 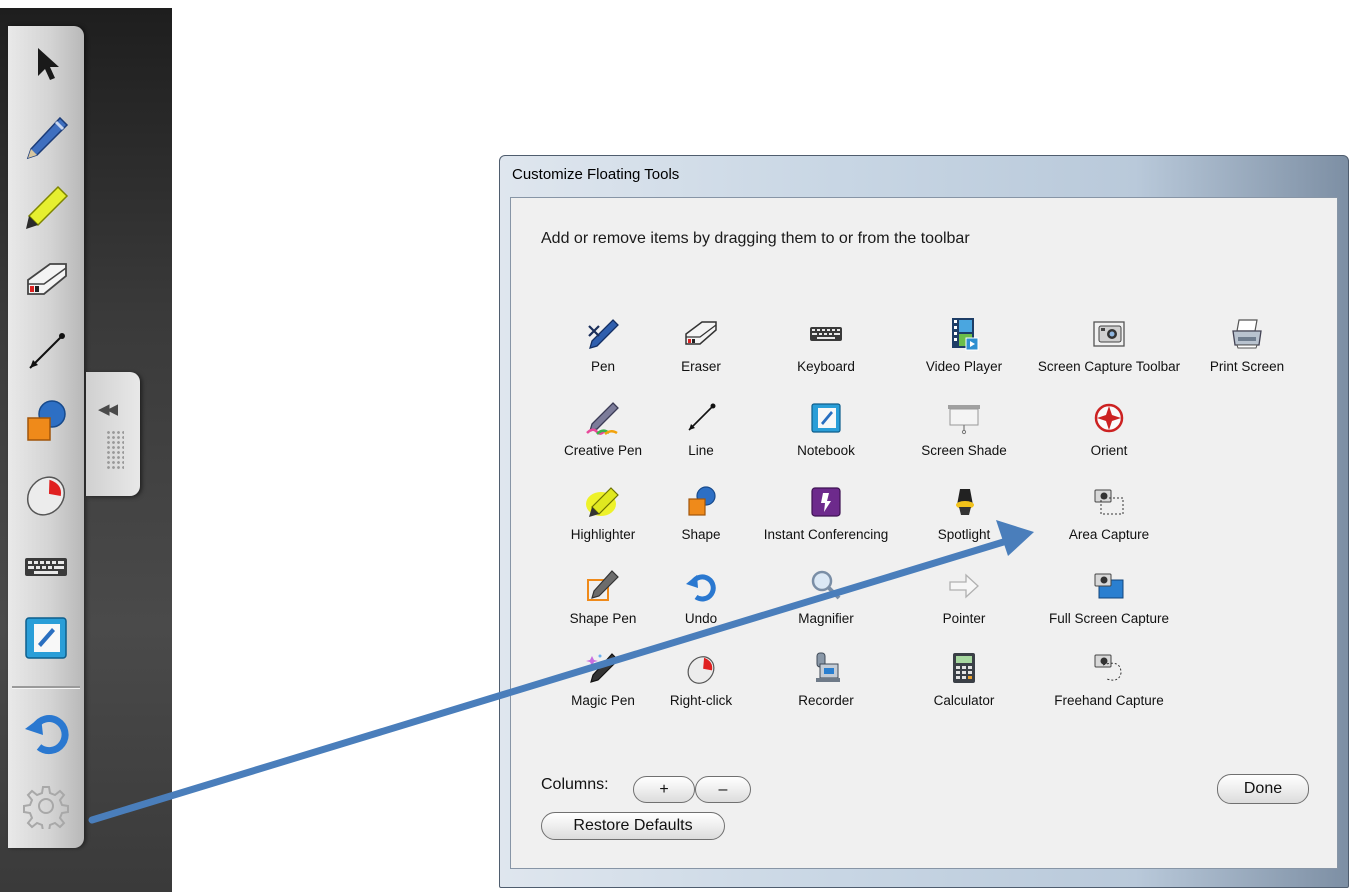 What do you see at coordinates (1247, 366) in the screenshot?
I see `tool-label: Print Screen` at bounding box center [1247, 366].